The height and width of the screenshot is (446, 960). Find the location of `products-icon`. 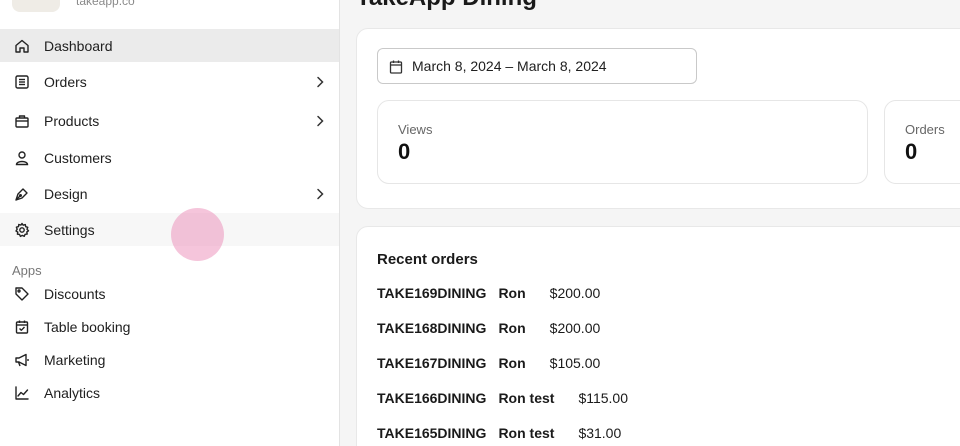

products-icon is located at coordinates (22, 121).